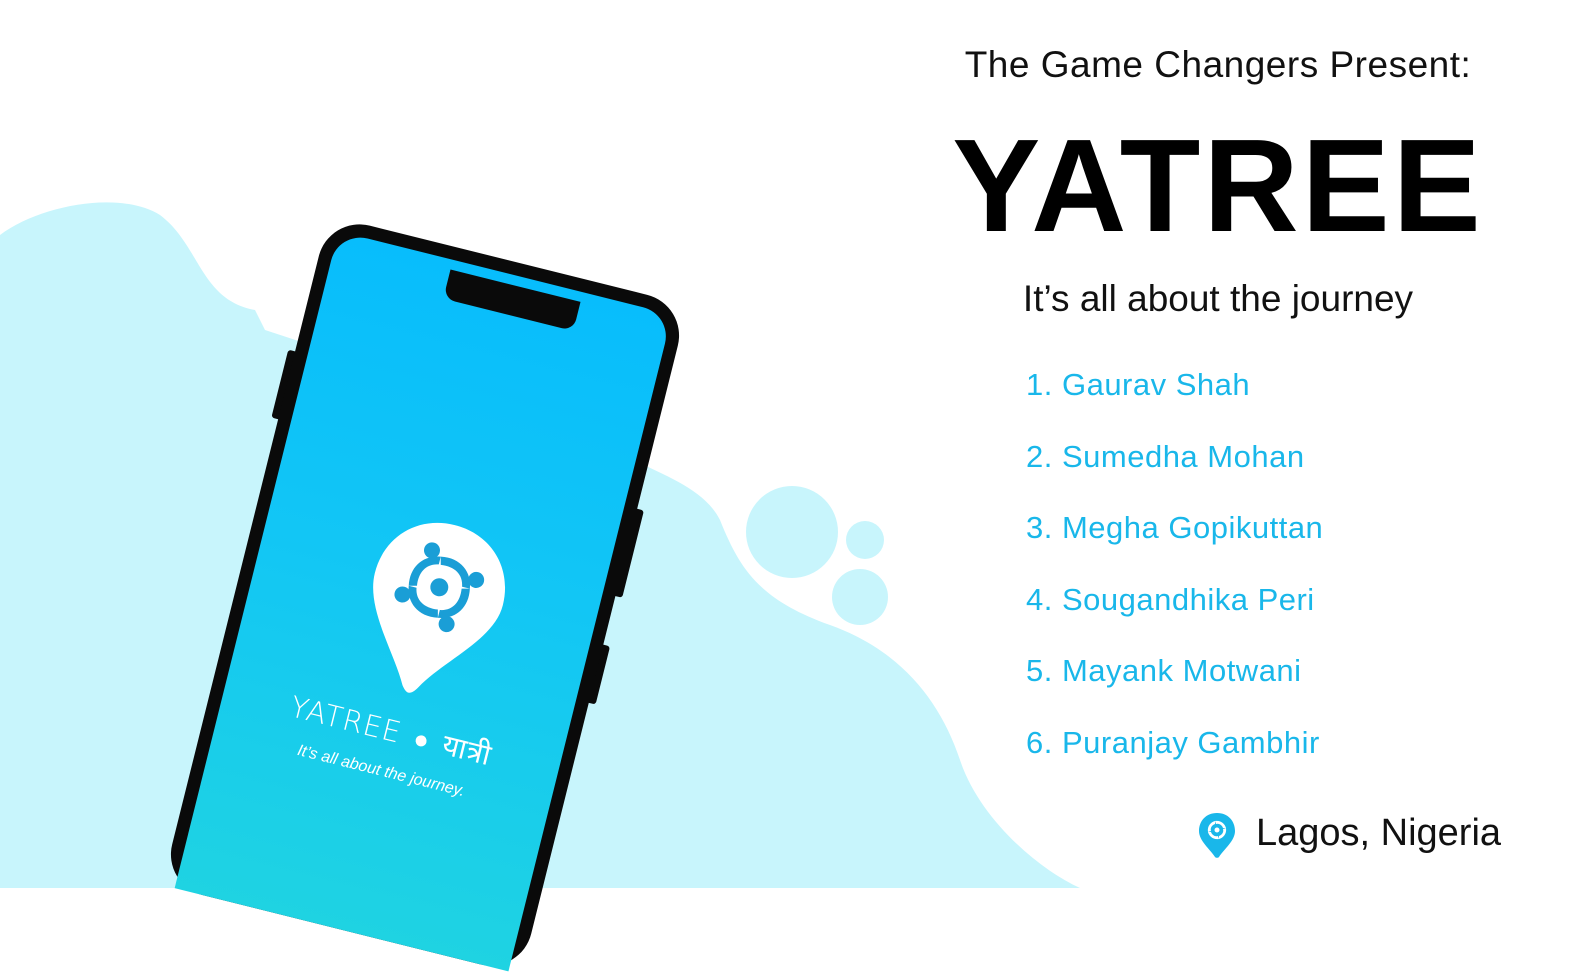  What do you see at coordinates (439, 607) in the screenshot?
I see `app-logo-pin-icon` at bounding box center [439, 607].